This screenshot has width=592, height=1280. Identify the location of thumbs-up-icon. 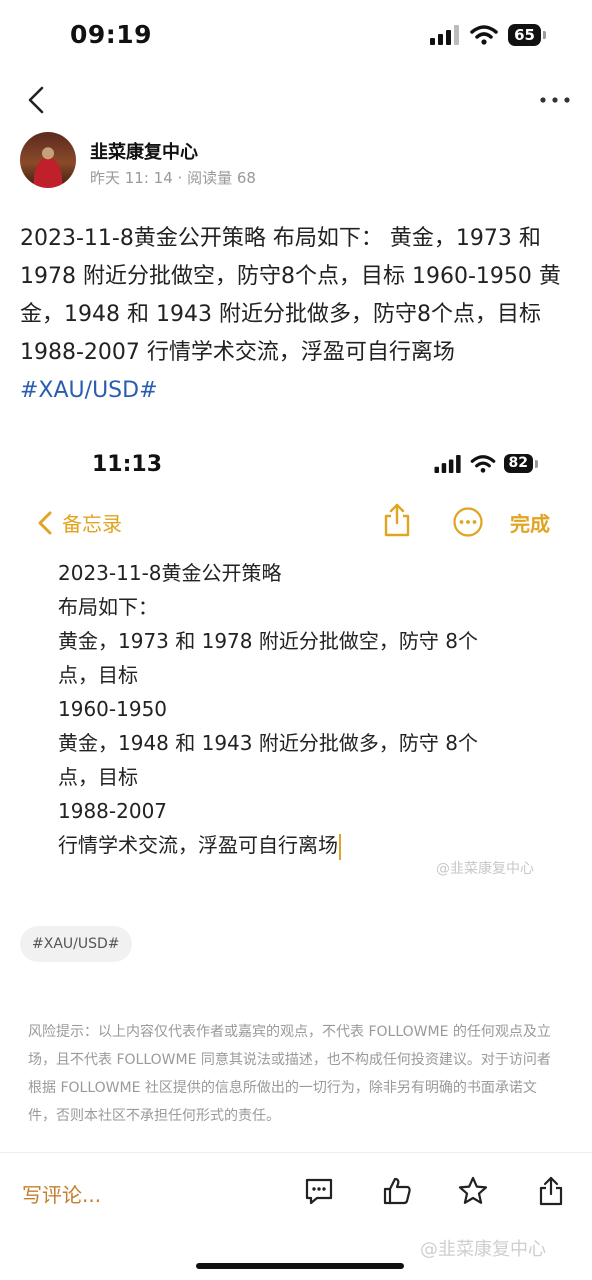
(397, 1191).